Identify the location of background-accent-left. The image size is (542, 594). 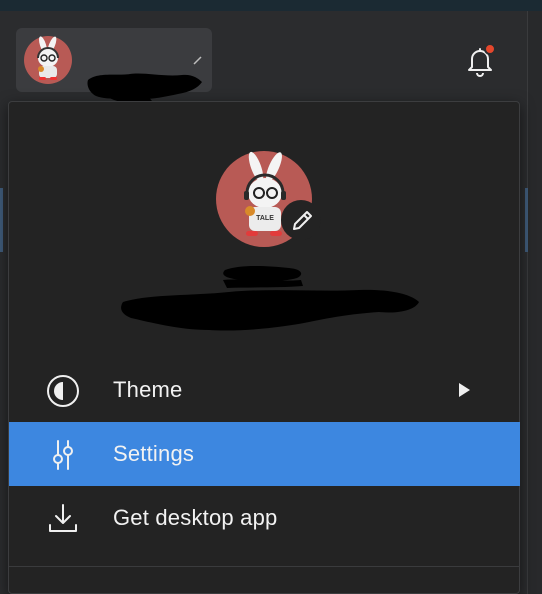
(1, 220).